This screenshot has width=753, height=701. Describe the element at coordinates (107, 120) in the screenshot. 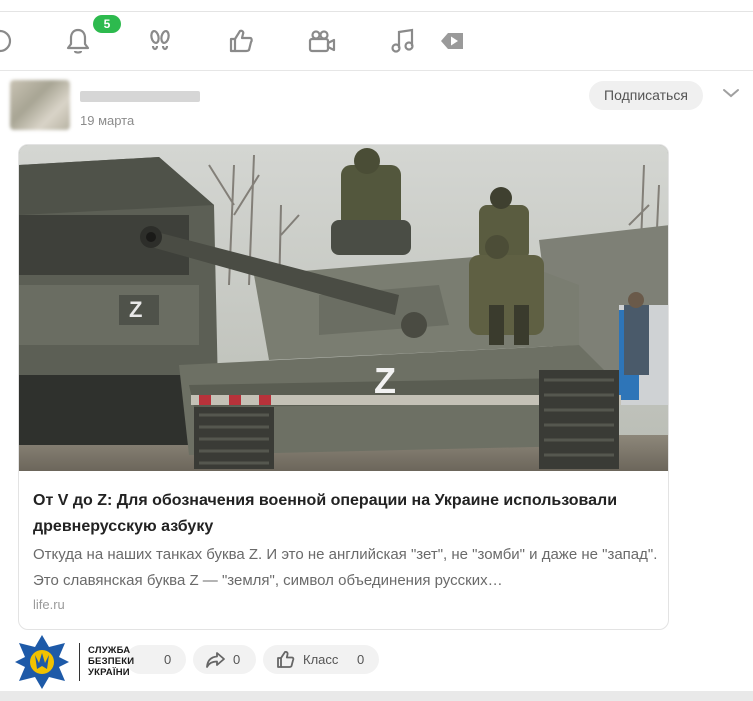

I see `post-date: 19 марта` at that location.